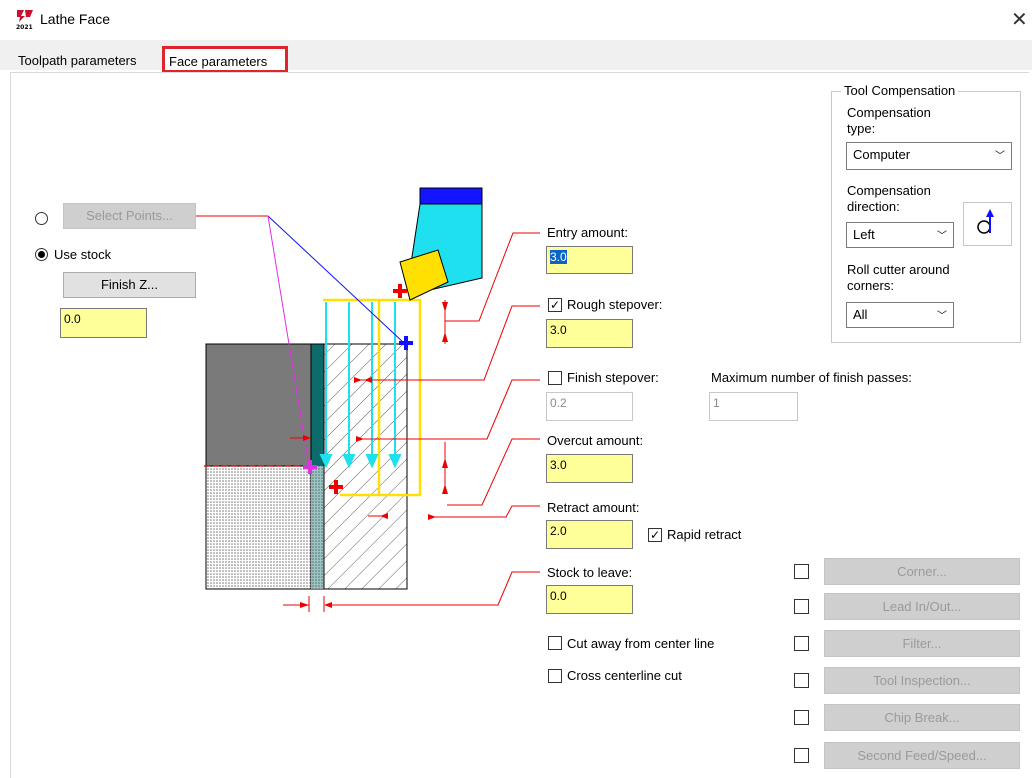 This screenshot has height=778, width=1032. I want to click on compensation-direction-select: Left ﹀, so click(900, 235).